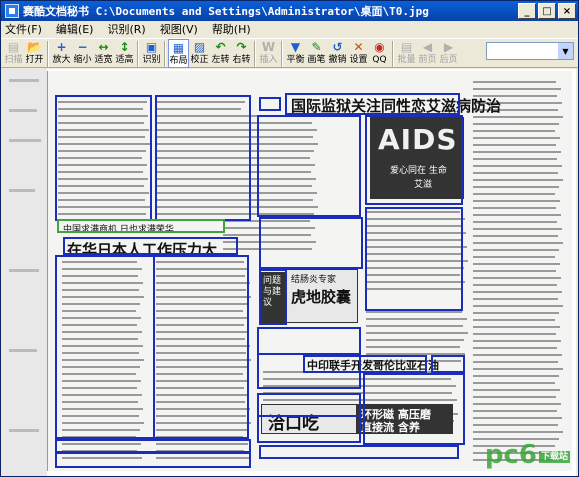 Image resolution: width=579 pixels, height=477 pixels. What do you see at coordinates (151, 60) in the screenshot?
I see `toolbar-button-label: 识别` at bounding box center [151, 60].